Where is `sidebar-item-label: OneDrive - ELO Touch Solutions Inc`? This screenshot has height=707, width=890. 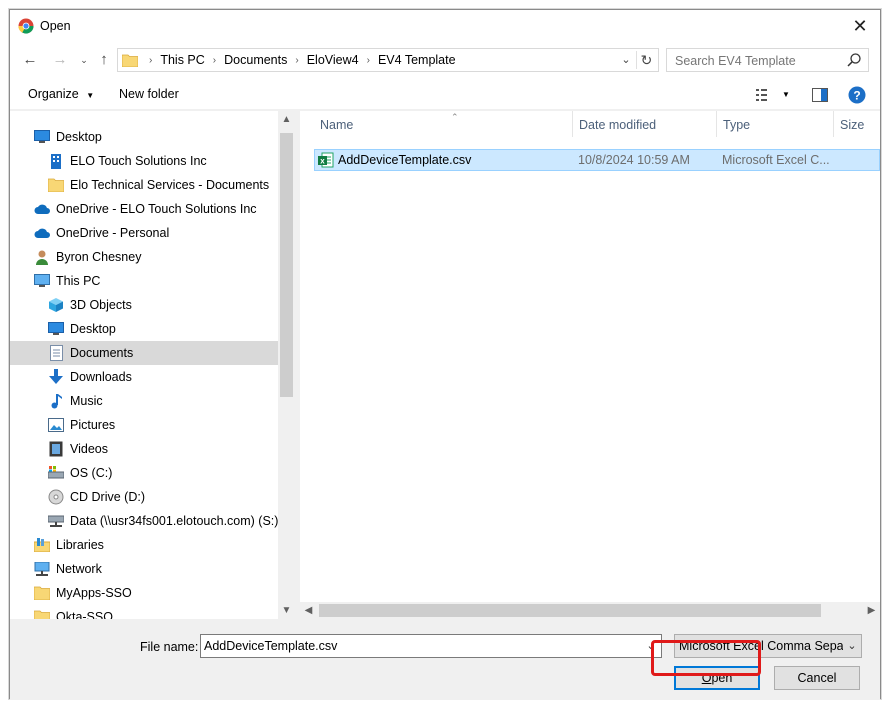
sidebar-item-label: OneDrive - ELO Touch Solutions Inc is located at coordinates (156, 209).